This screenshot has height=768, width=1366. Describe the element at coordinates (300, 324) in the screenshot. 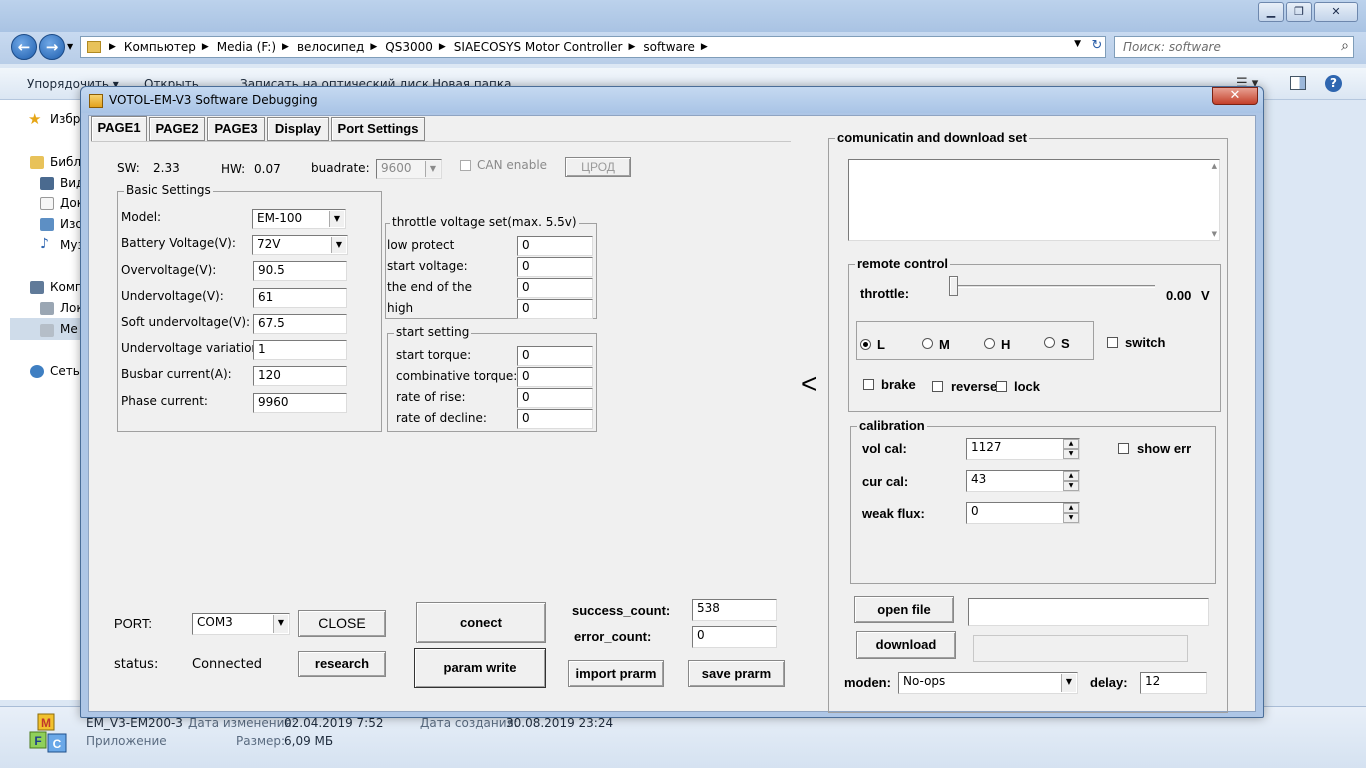

I see `soft-undervoltage-input: 67.5` at that location.